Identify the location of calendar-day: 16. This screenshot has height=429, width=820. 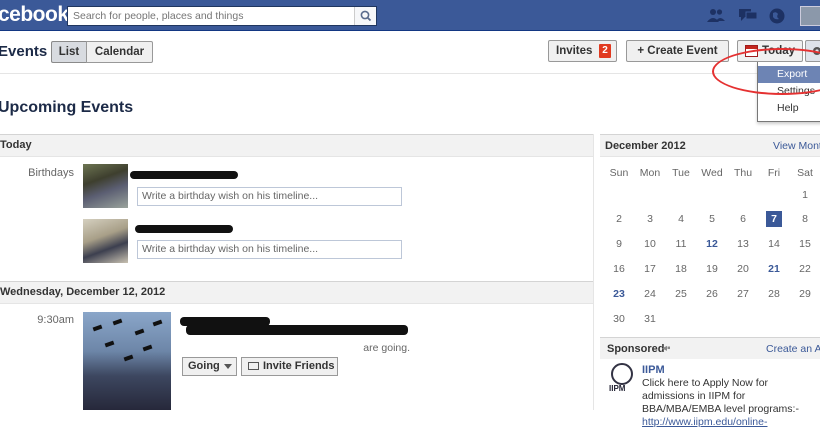
(619, 269).